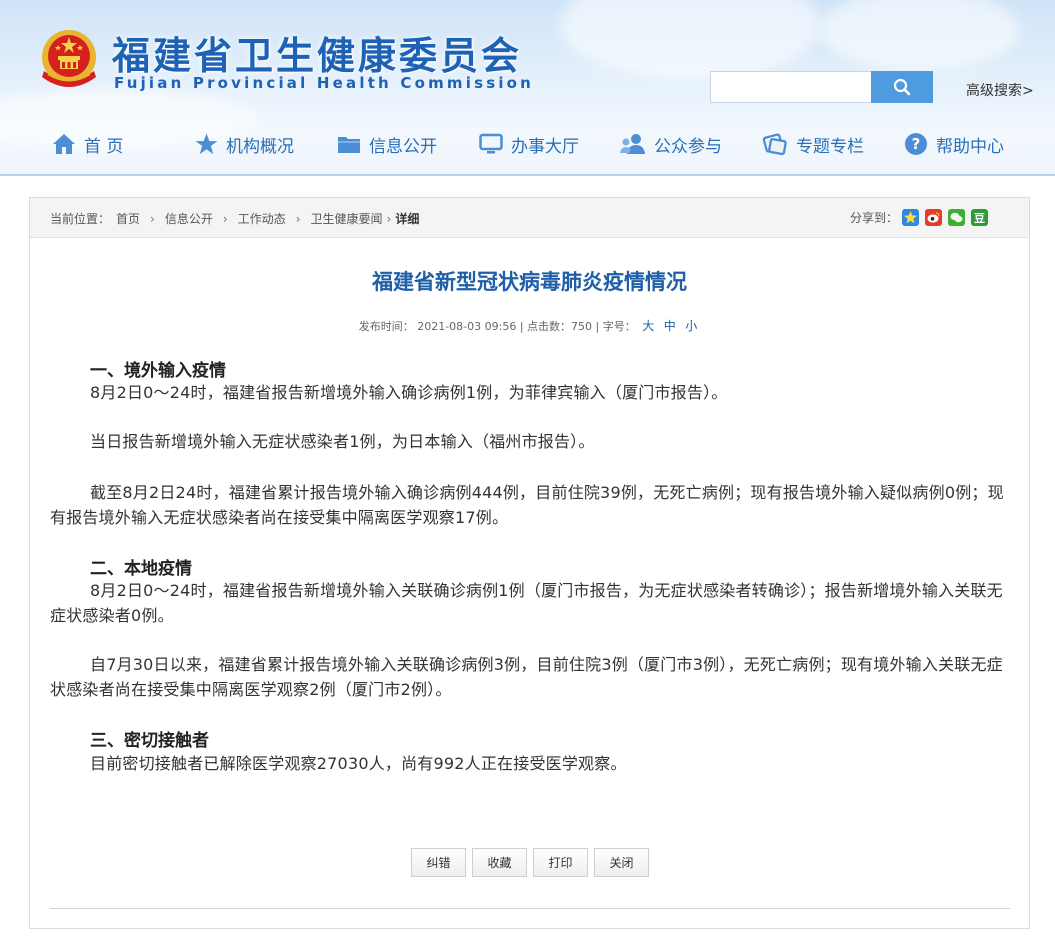 This screenshot has width=1055, height=940. Describe the element at coordinates (791, 87) in the screenshot. I see `search-input` at that location.